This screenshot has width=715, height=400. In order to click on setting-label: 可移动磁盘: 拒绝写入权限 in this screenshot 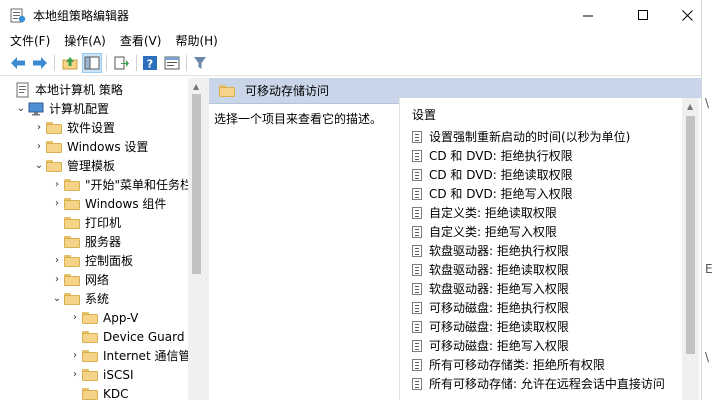, I will do `click(499, 346)`.